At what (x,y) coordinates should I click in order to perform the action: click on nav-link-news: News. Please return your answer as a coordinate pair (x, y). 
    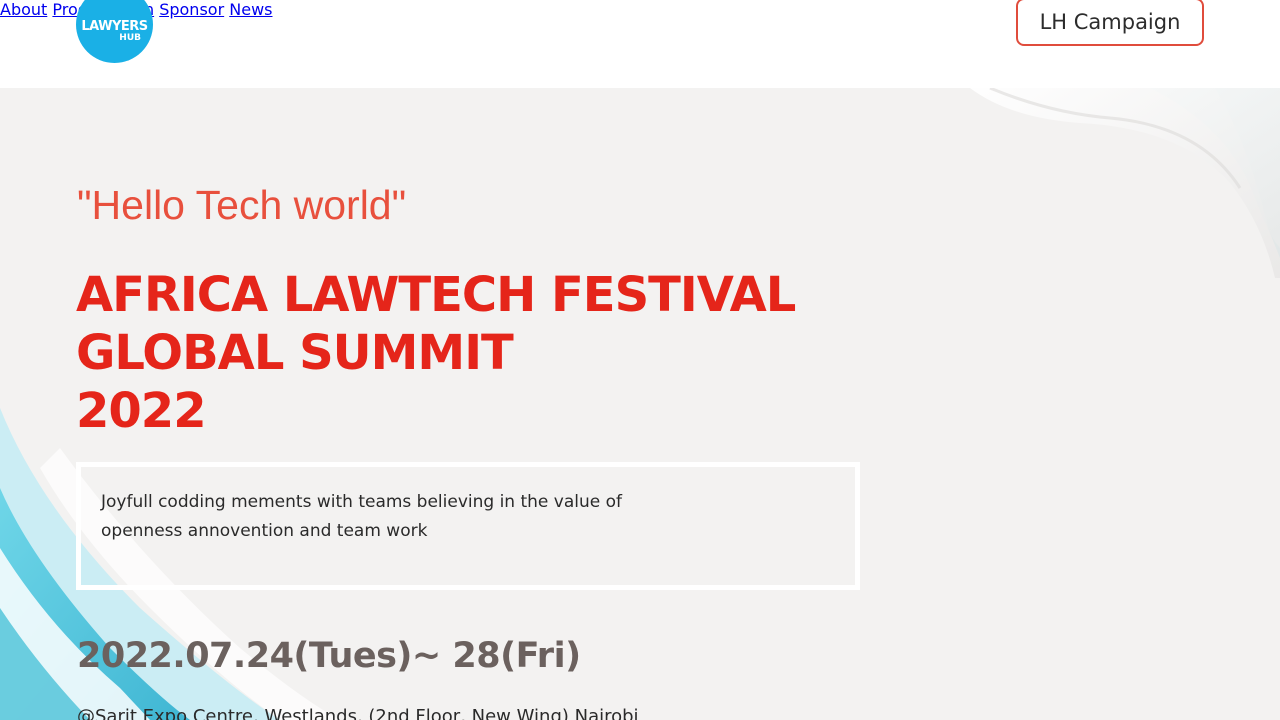
    Looking at the image, I should click on (250, 9).